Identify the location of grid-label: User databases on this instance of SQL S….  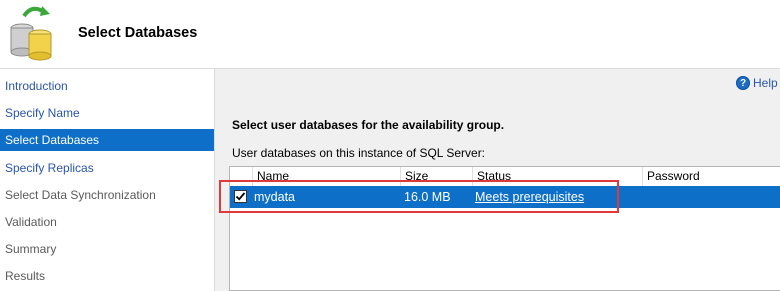
(359, 153).